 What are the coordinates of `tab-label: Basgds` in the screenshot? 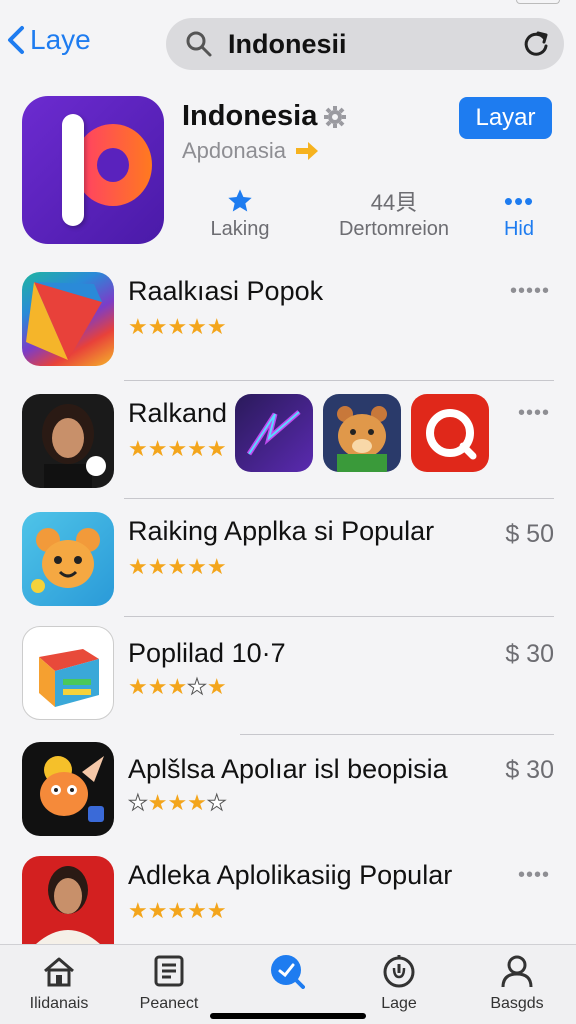 It's located at (517, 1003).